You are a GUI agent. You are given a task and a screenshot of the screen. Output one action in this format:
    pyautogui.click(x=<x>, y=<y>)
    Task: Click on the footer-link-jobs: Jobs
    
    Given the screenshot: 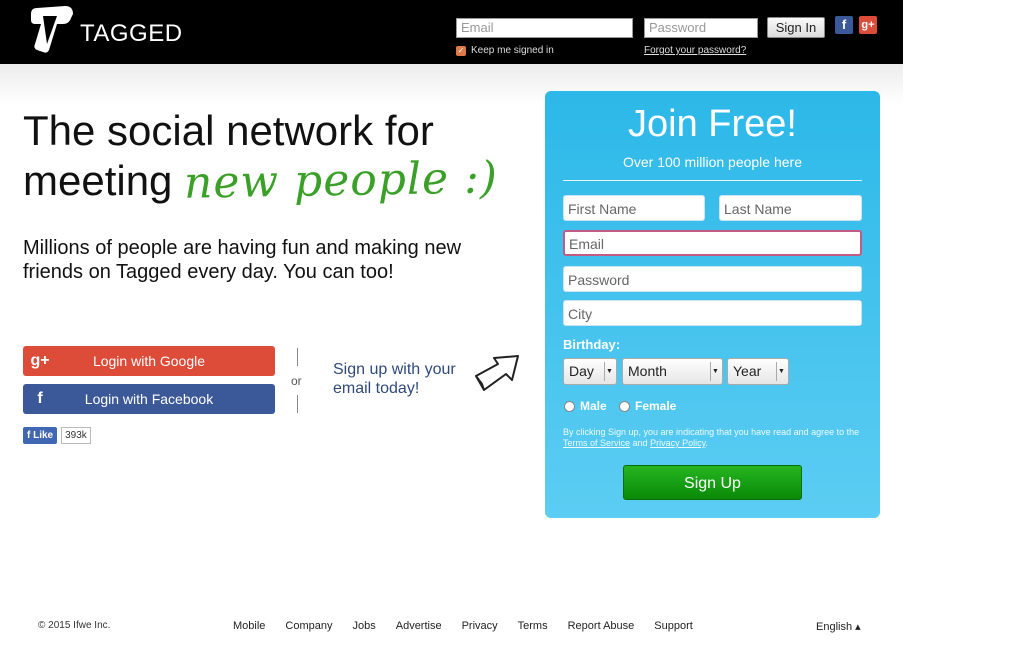 What is the action you would take?
    pyautogui.click(x=363, y=626)
    